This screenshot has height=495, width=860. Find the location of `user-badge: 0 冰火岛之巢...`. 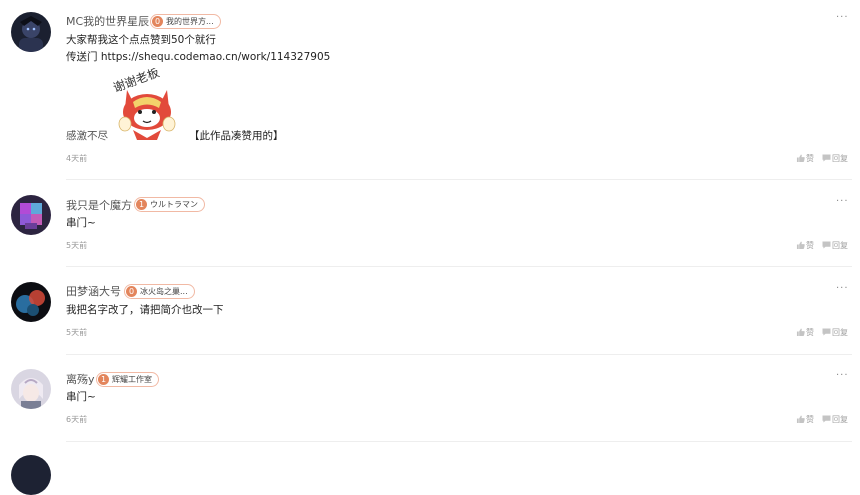

user-badge: 0 冰火岛之巢... is located at coordinates (159, 291).